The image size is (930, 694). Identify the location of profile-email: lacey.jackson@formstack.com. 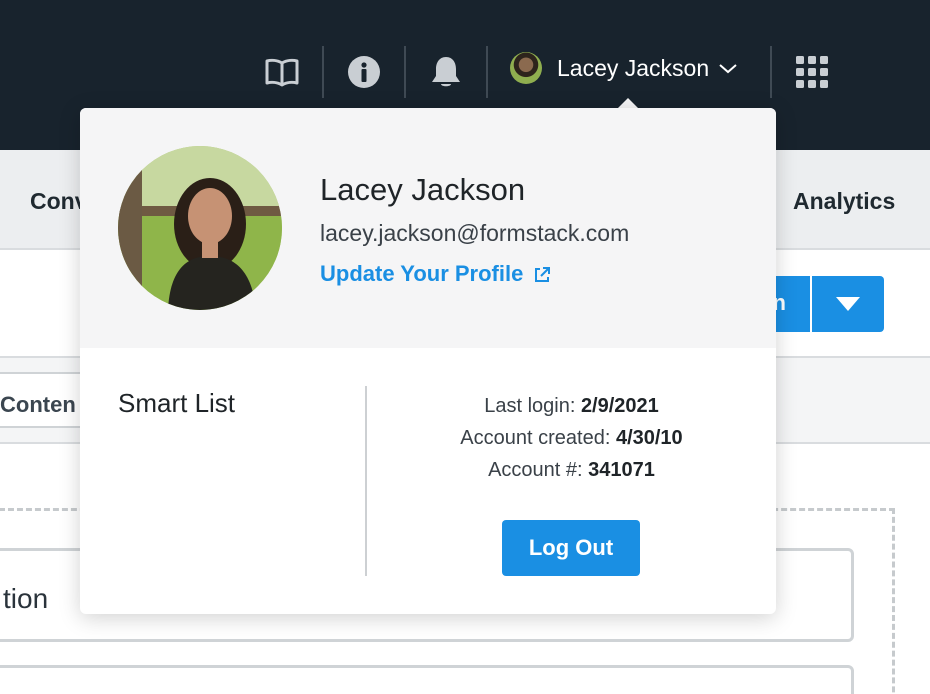
(475, 233).